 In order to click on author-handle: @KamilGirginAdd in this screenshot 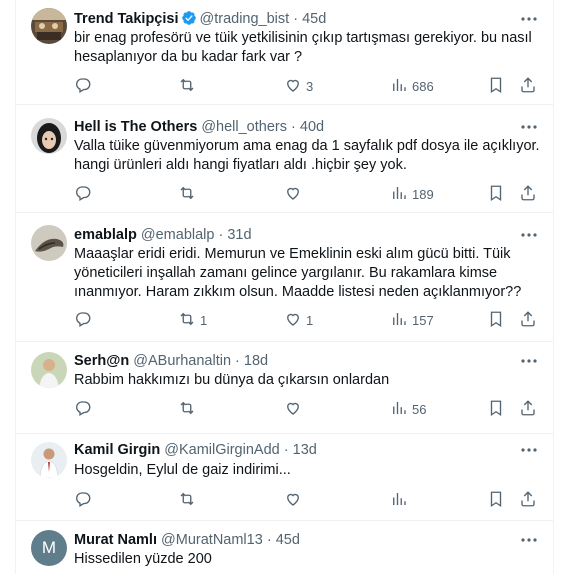, I will do `click(221, 450)`.